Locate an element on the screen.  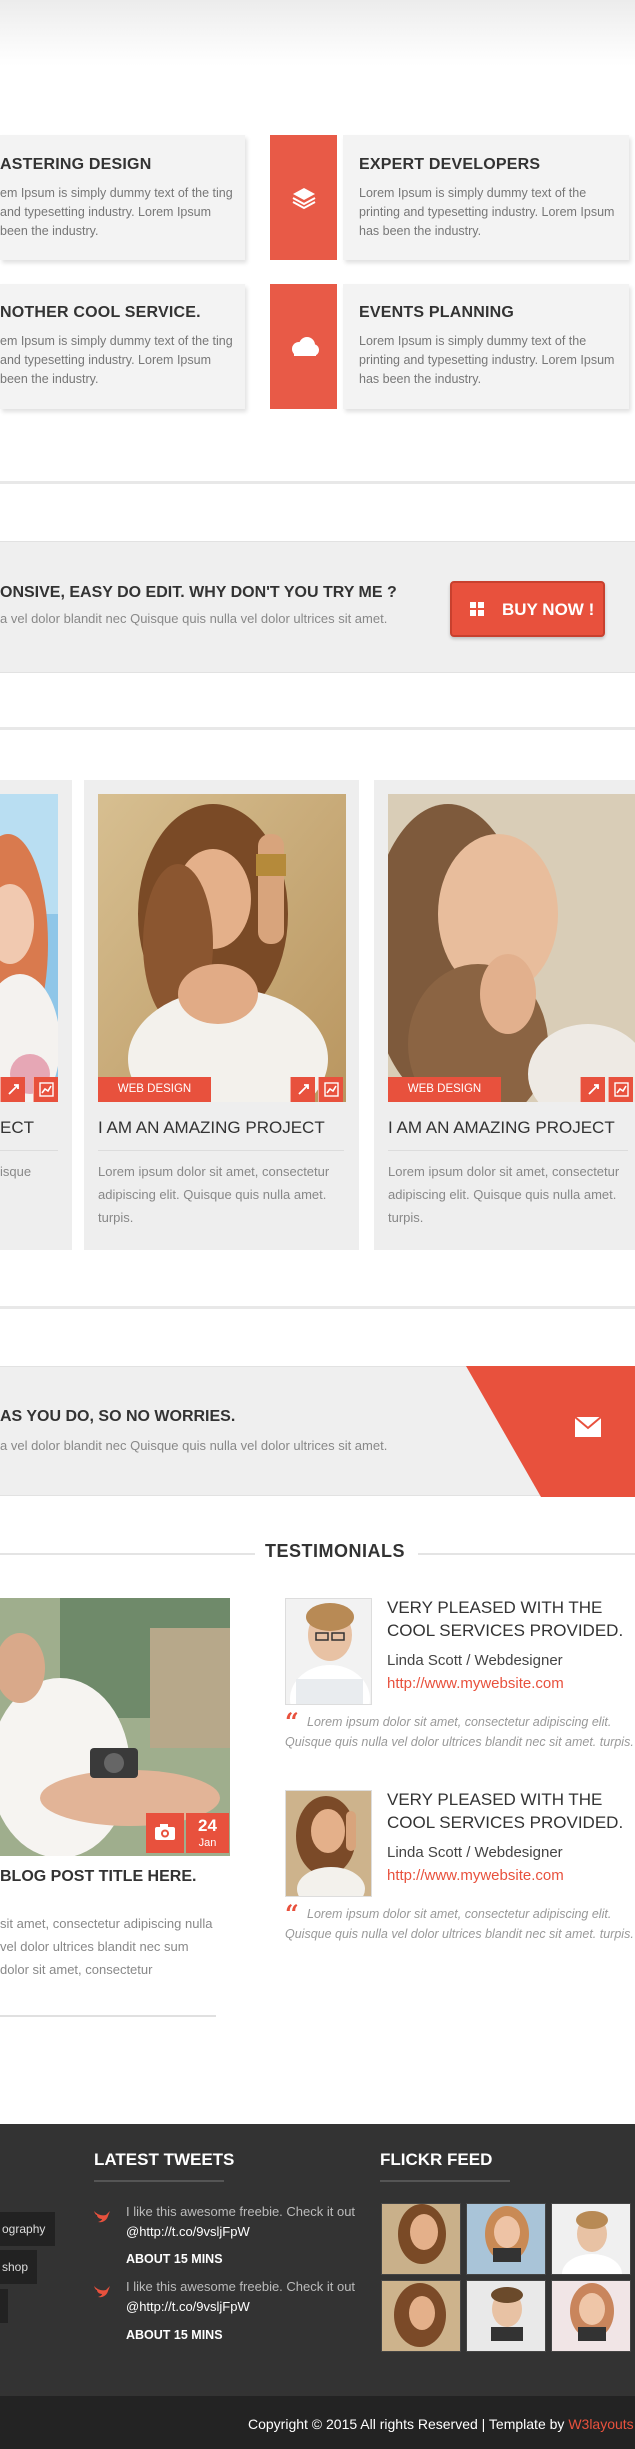
buy-now-label: BUY NOW ! is located at coordinates (548, 609).